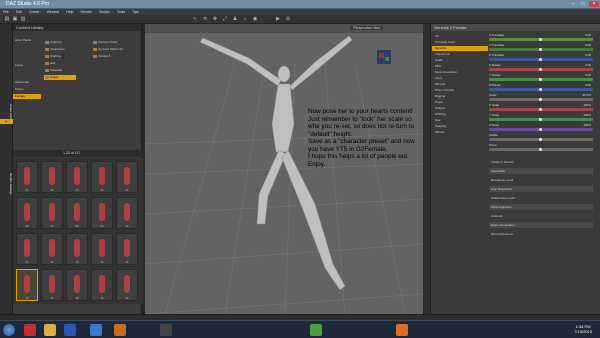 The image size is (600, 338). Describe the element at coordinates (402, 330) in the screenshot. I see `firefox-app-icon` at that location.